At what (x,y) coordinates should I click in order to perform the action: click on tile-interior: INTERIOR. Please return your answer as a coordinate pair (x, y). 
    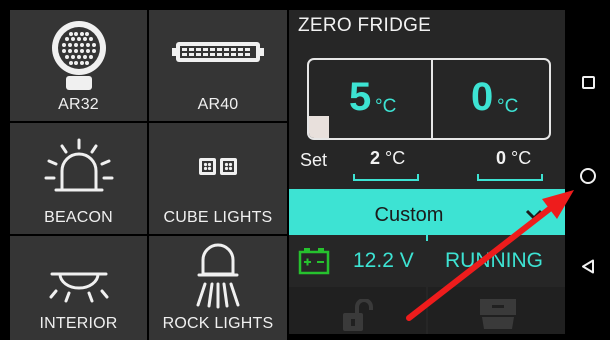
    Looking at the image, I should click on (78, 288).